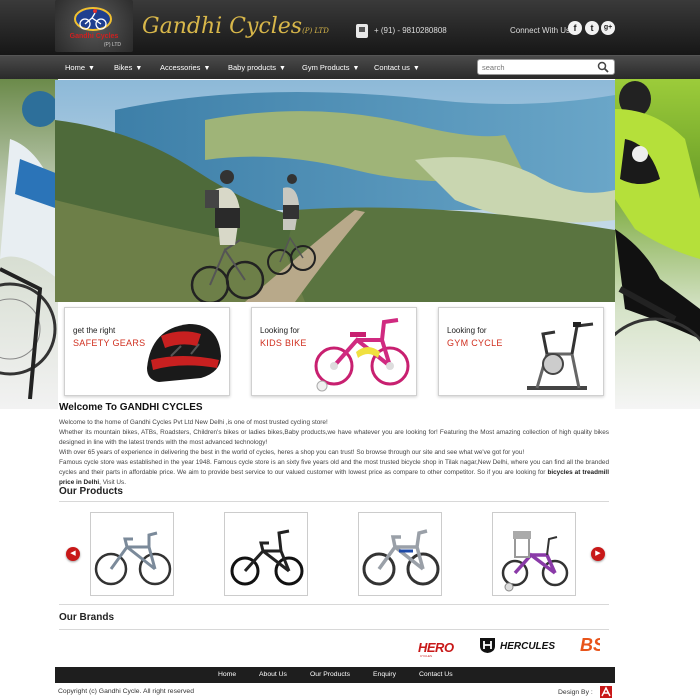 This screenshot has width=700, height=700. Describe the element at coordinates (93, 19) in the screenshot. I see `cyclist-emblem-icon` at that location.